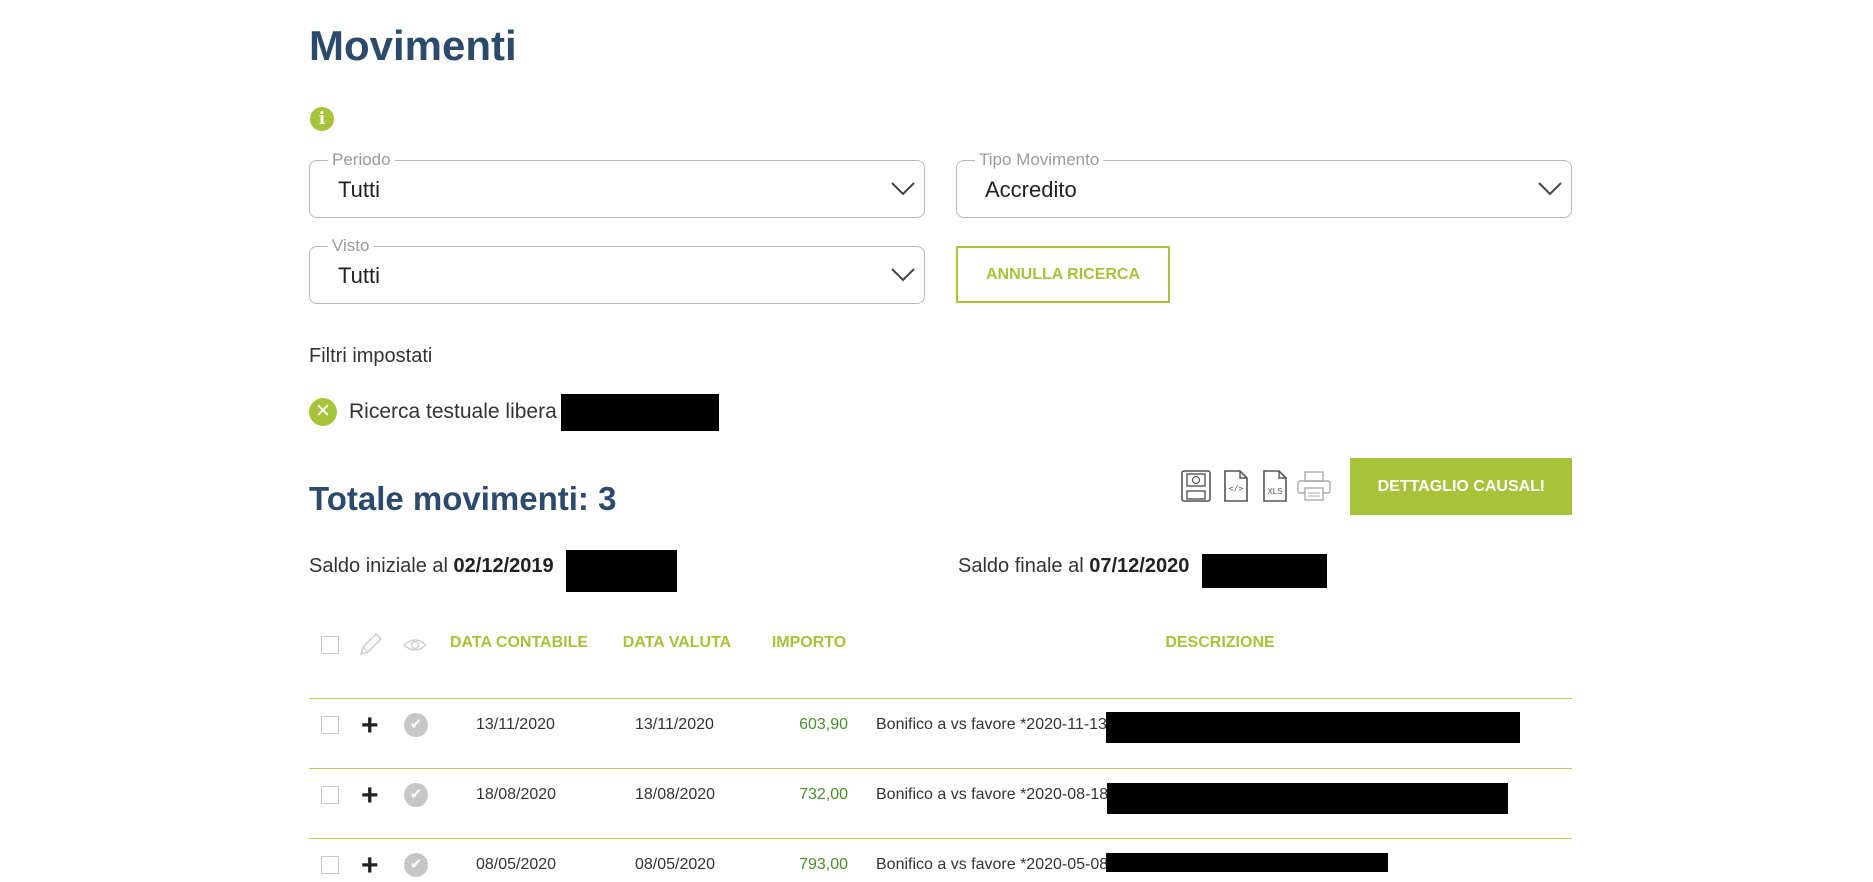 The height and width of the screenshot is (882, 1873). Describe the element at coordinates (677, 643) in the screenshot. I see `header-data-valuta: DATA VALUTA` at that location.